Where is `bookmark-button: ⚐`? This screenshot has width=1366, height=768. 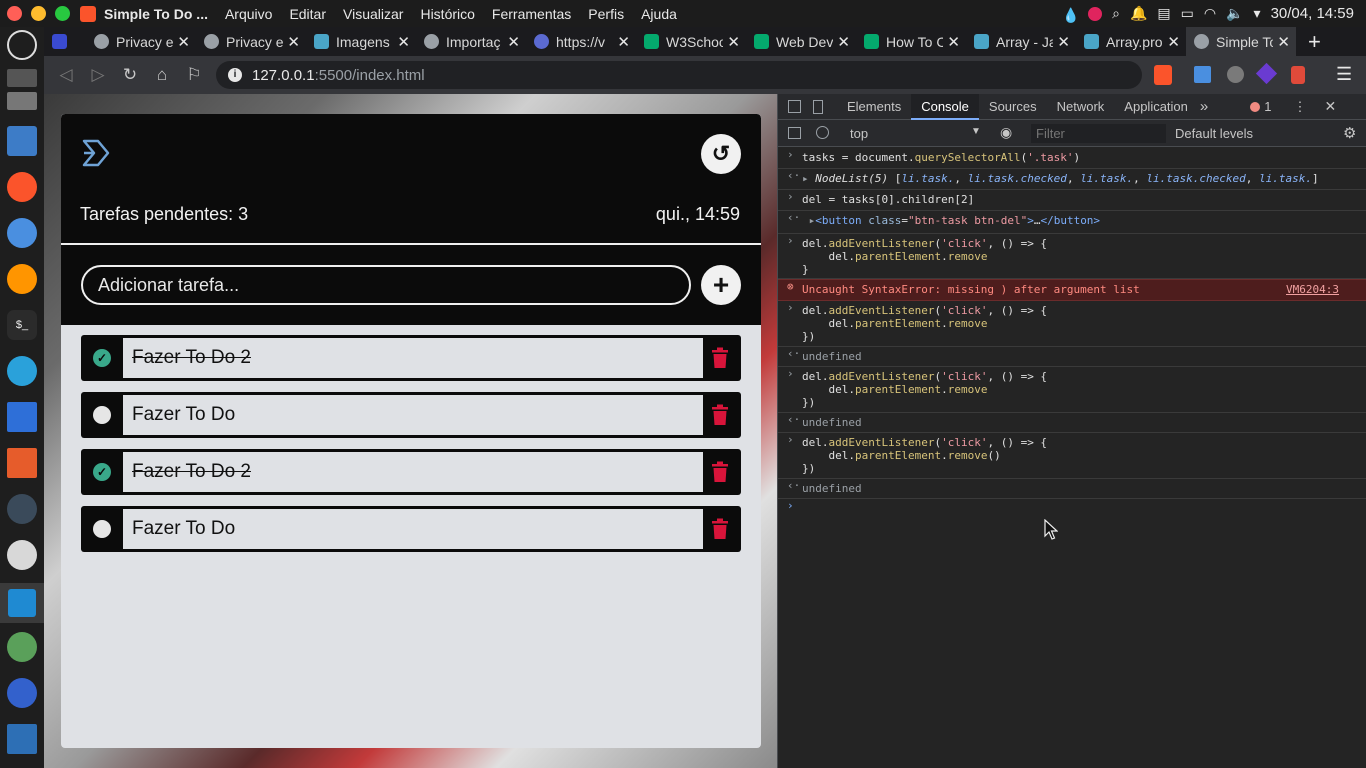
bookmark-button: ⚐ is located at coordinates (194, 75).